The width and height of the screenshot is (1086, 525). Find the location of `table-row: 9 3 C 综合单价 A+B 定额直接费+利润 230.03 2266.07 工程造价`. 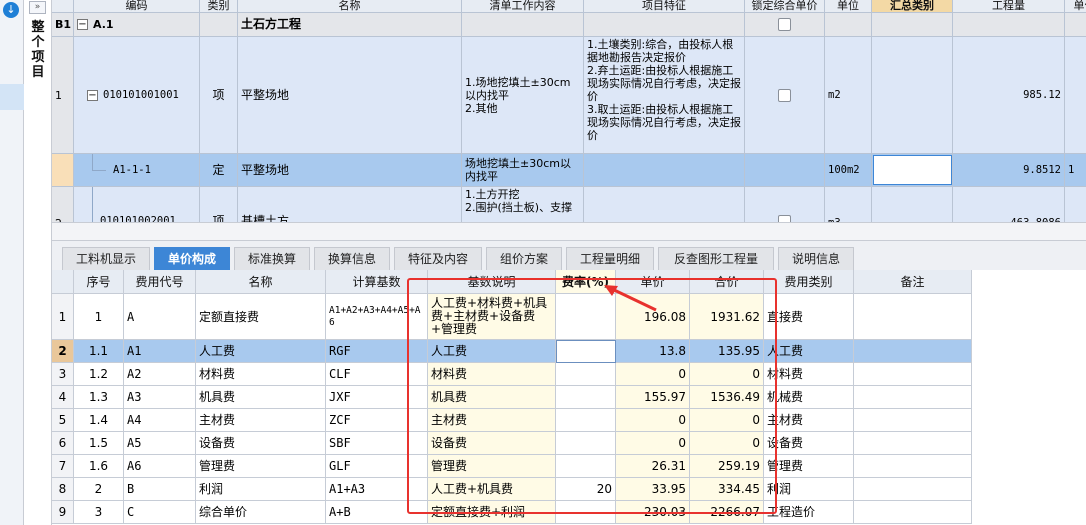

table-row: 9 3 C 综合单价 A+B 定额直接费+利润 230.03 2266.07 工程造价 is located at coordinates (512, 512).